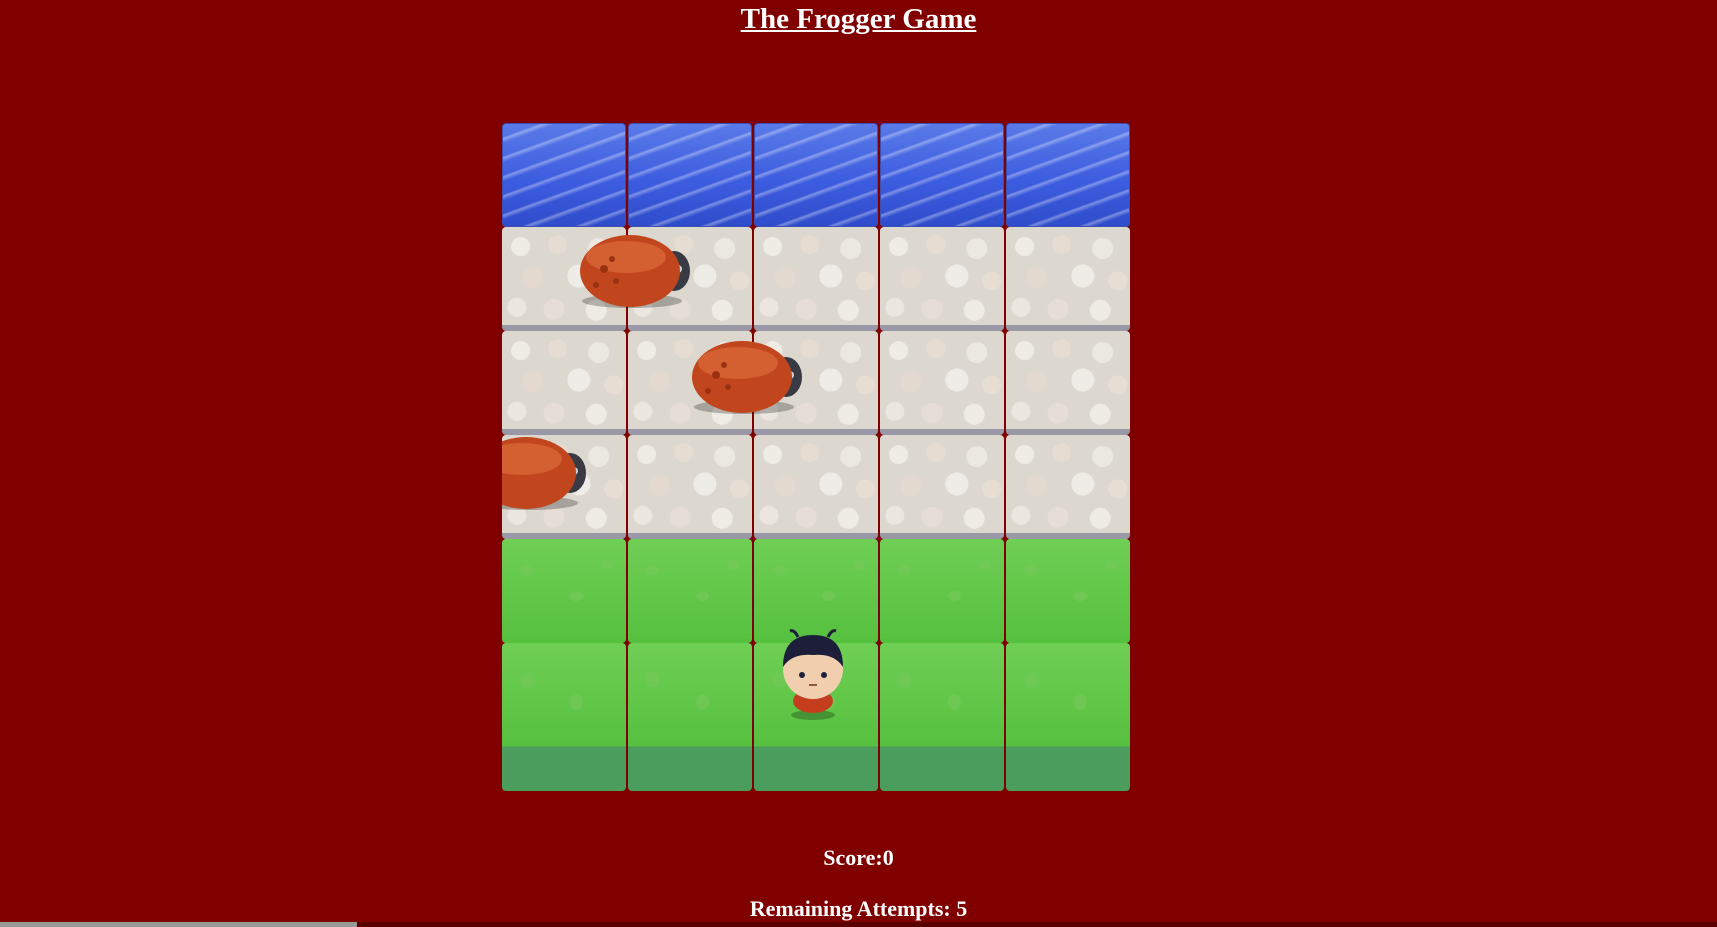  What do you see at coordinates (858, 924) in the screenshot?
I see `horizontal-scrollbar` at bounding box center [858, 924].